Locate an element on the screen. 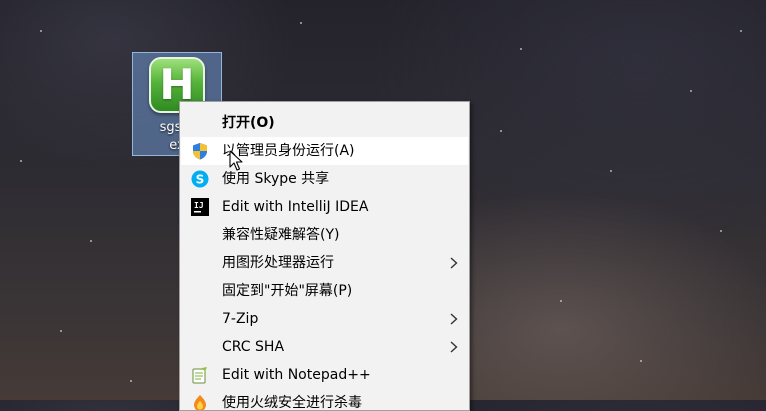 The width and height of the screenshot is (766, 411). menu-item-label: Edit with IntelliJ IDEA is located at coordinates (295, 207).